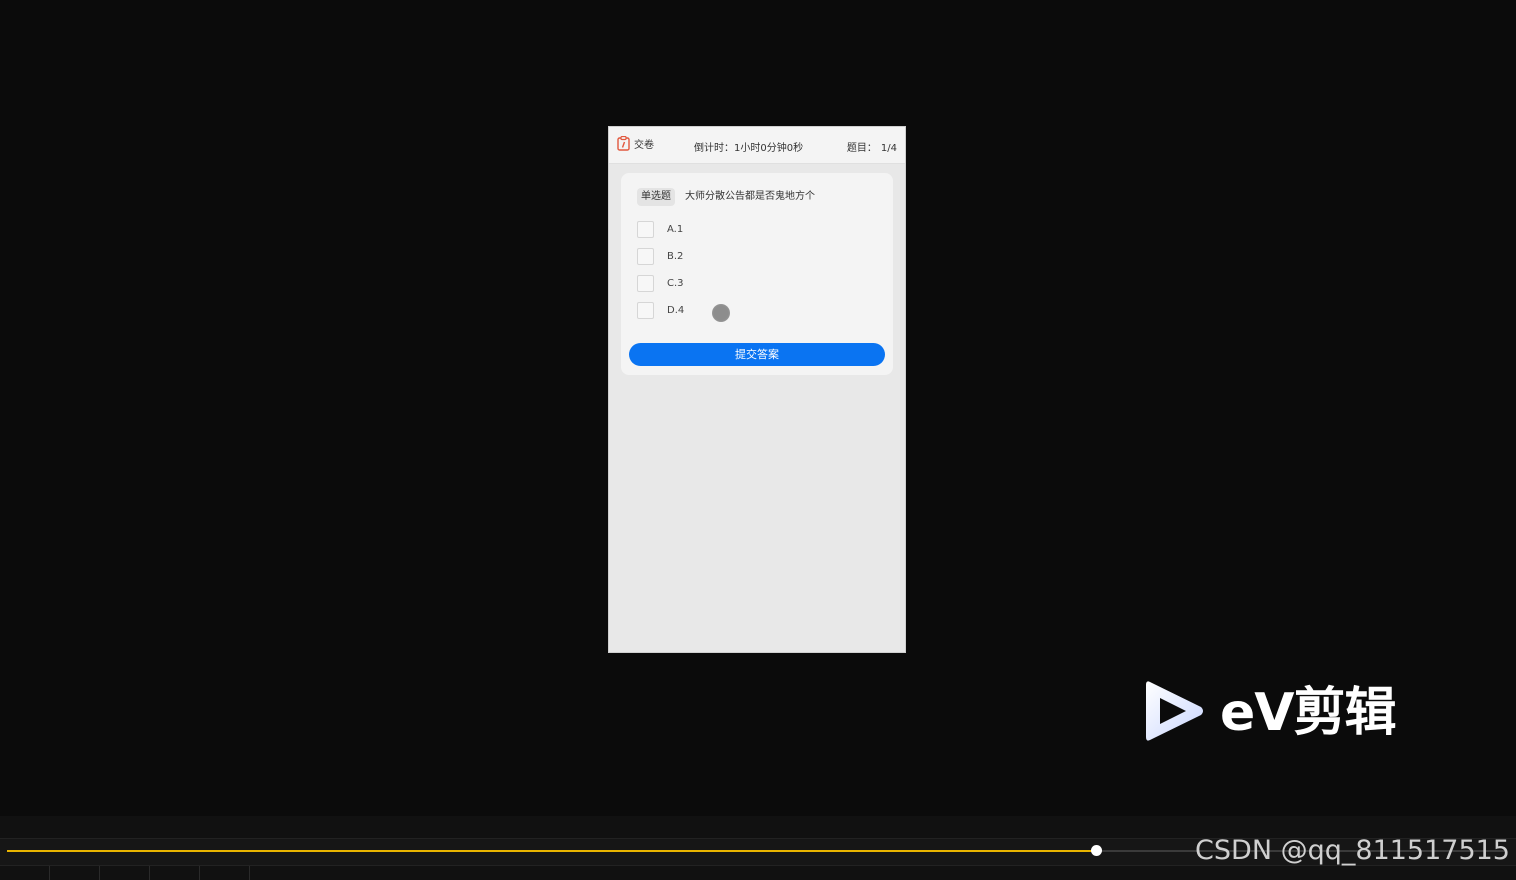 The image size is (1516, 880). What do you see at coordinates (675, 256) in the screenshot?
I see `option-b-label: B.2` at bounding box center [675, 256].